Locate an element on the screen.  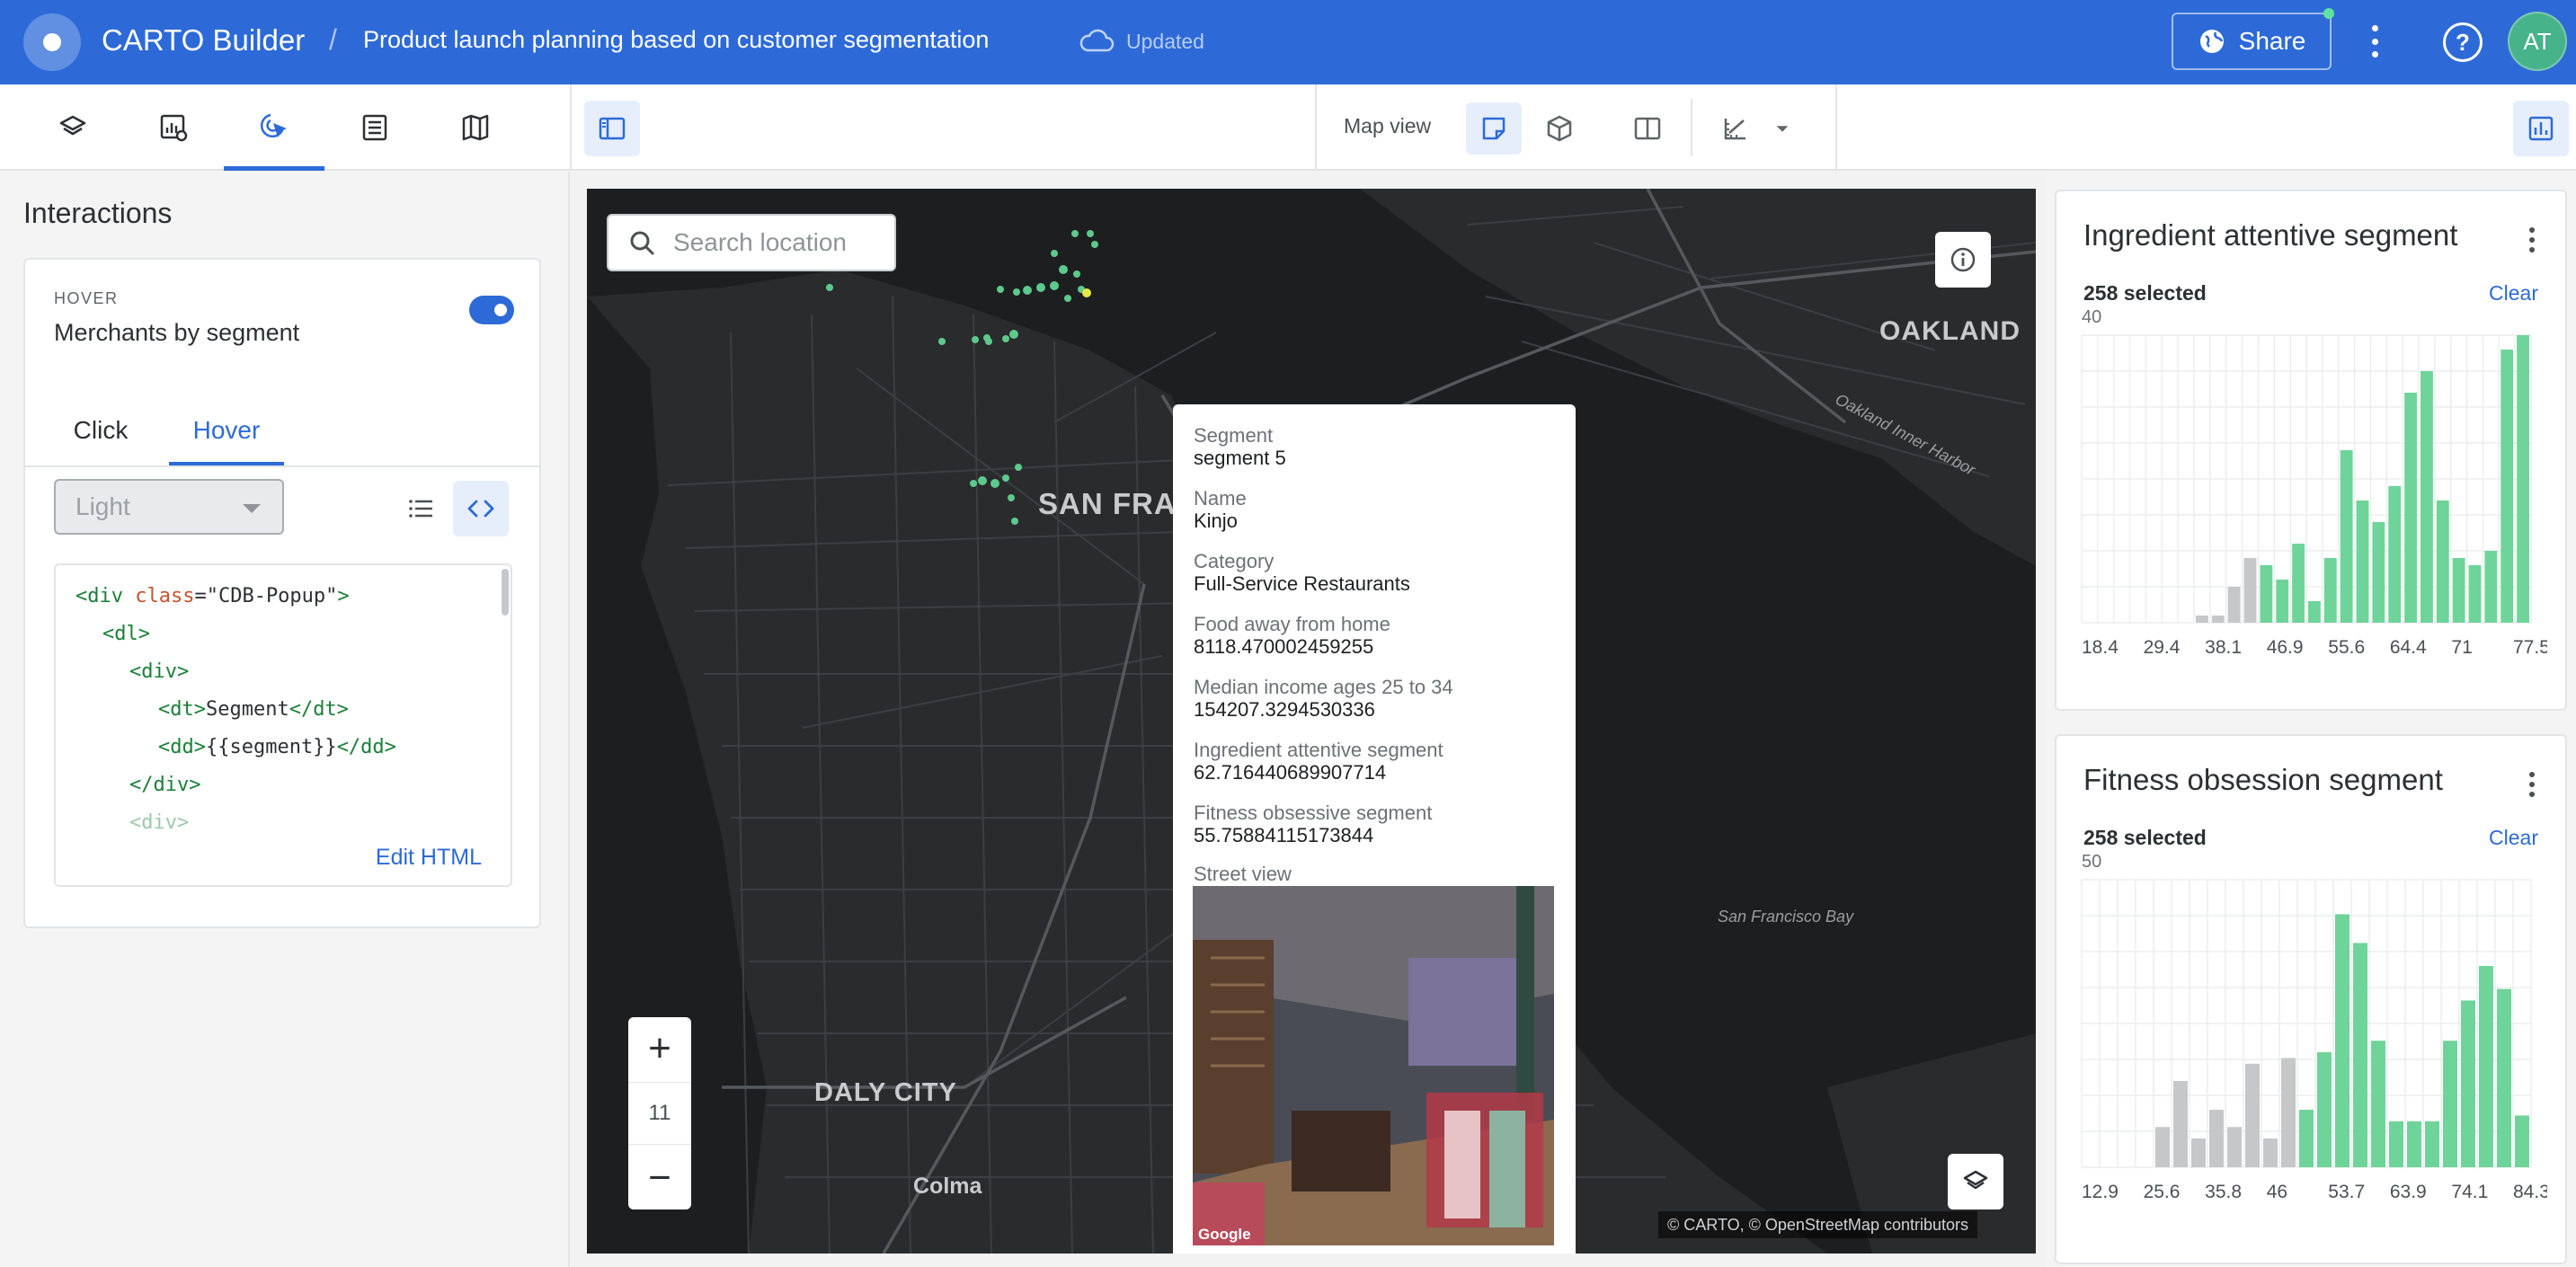
toggle-widgets-panel-button is located at coordinates (2541, 128).